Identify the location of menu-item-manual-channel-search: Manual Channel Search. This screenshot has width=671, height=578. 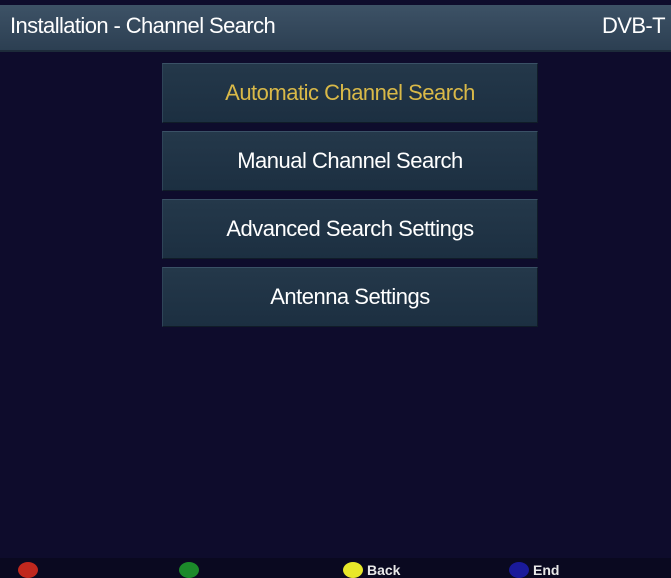
(350, 161).